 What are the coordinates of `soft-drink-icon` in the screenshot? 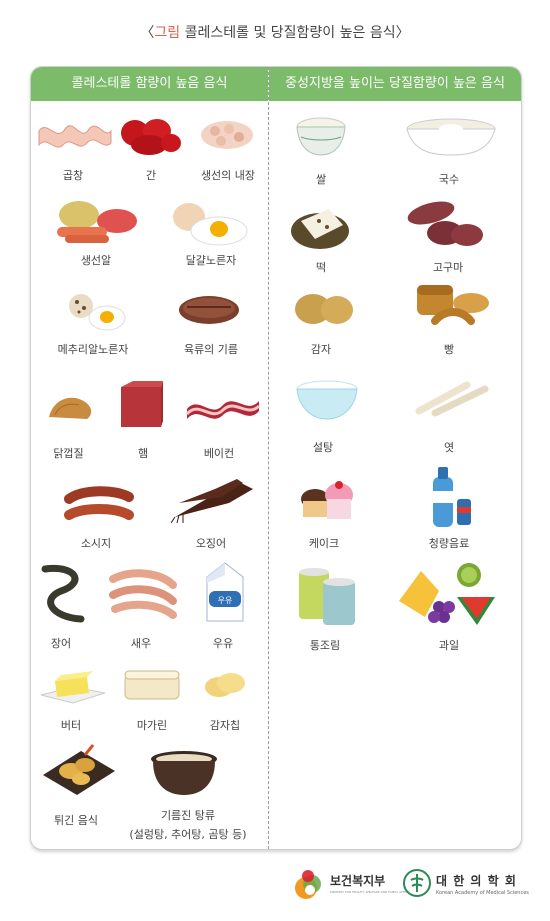 It's located at (451, 496).